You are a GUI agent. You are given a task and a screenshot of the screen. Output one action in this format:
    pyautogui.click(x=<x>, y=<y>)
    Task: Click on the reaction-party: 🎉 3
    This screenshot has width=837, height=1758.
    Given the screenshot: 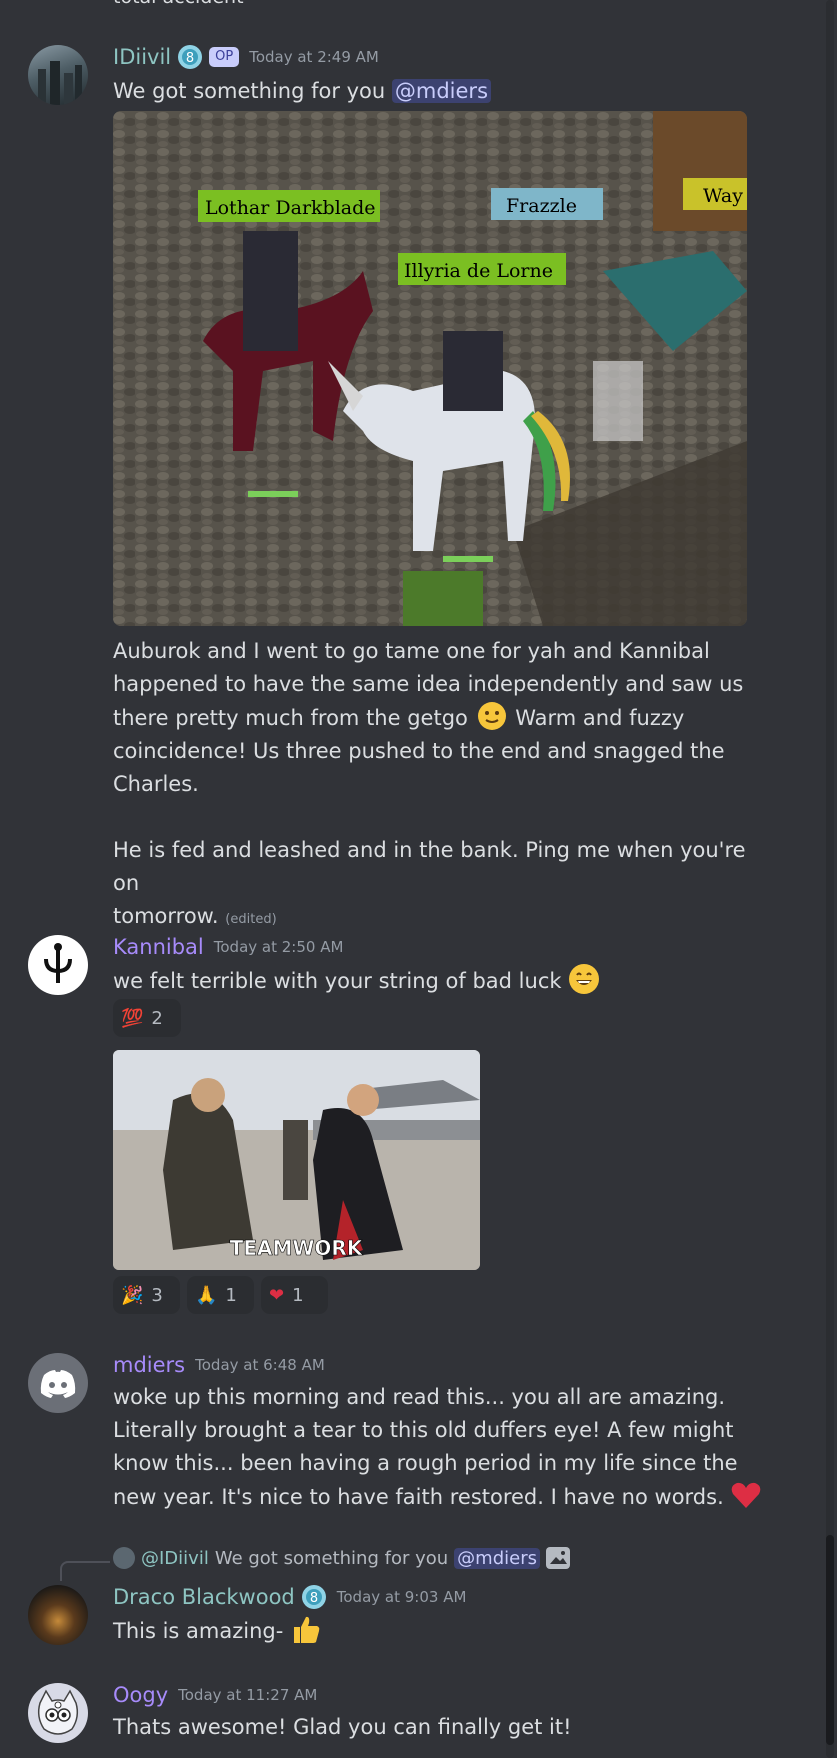 What is the action you would take?
    pyautogui.click(x=146, y=1295)
    